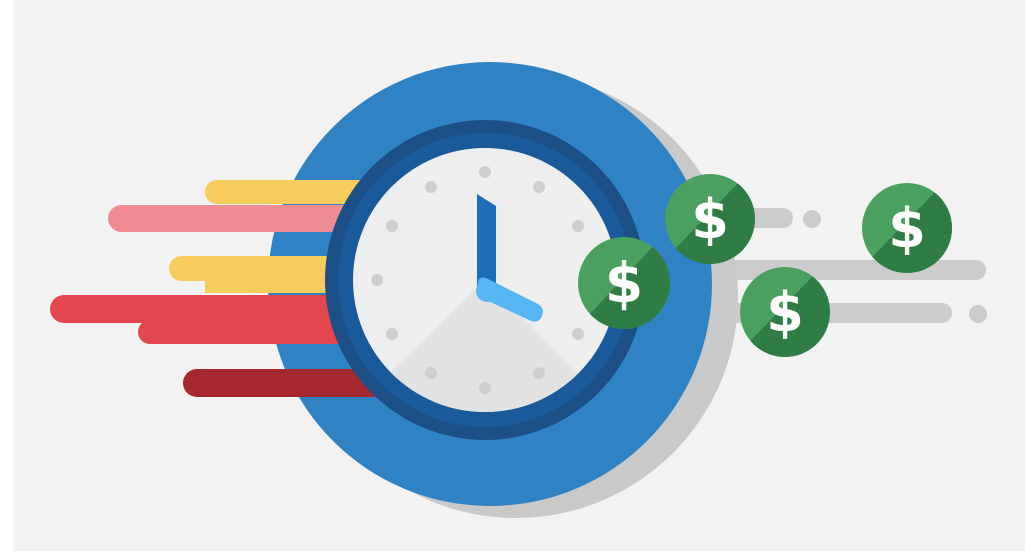 The height and width of the screenshot is (551, 1025). I want to click on clock-center-cap, so click(487, 291).